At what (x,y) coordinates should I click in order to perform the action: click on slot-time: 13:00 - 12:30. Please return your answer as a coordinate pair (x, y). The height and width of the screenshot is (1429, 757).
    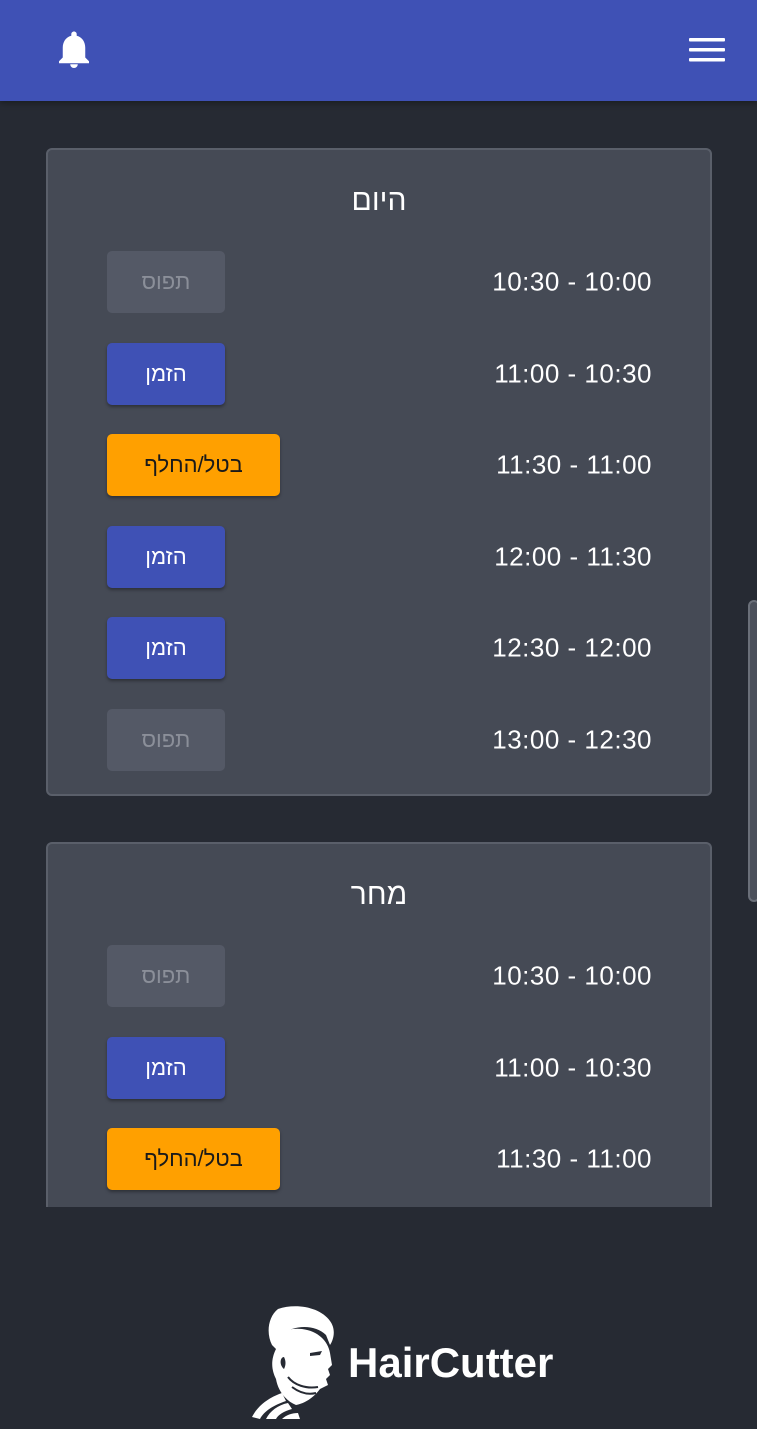
    Looking at the image, I should click on (572, 739).